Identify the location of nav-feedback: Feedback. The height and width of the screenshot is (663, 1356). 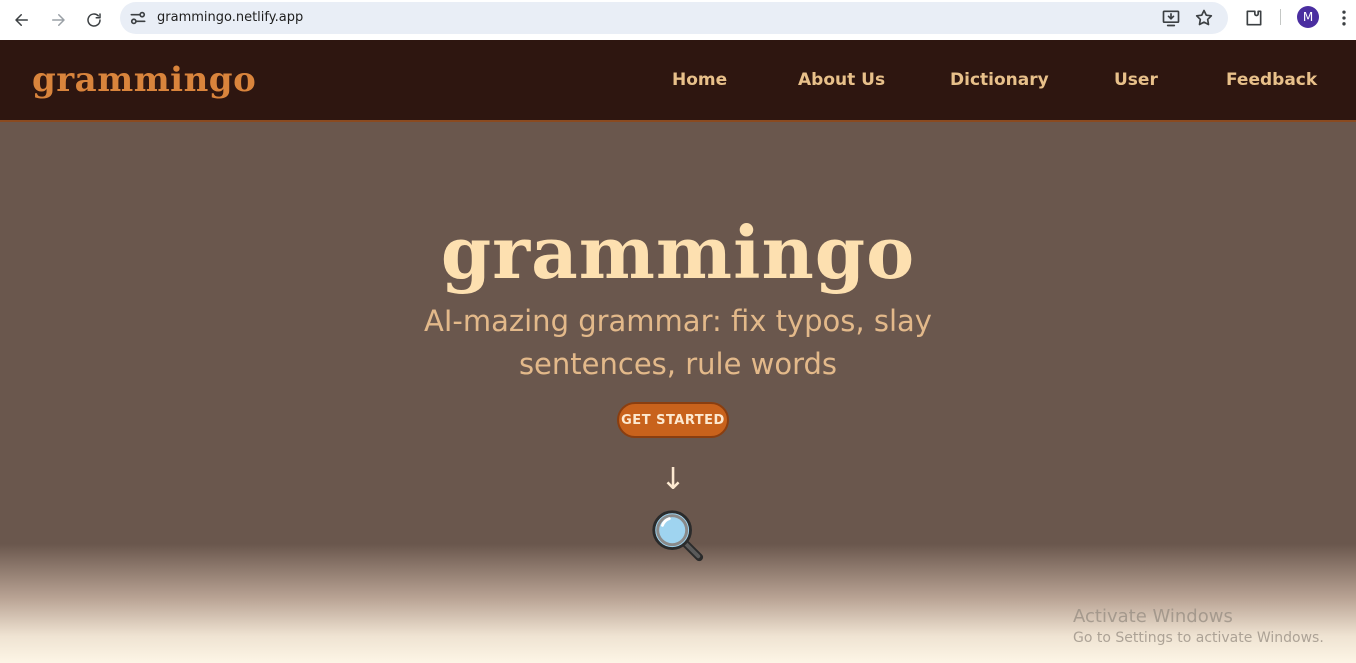
(1271, 80).